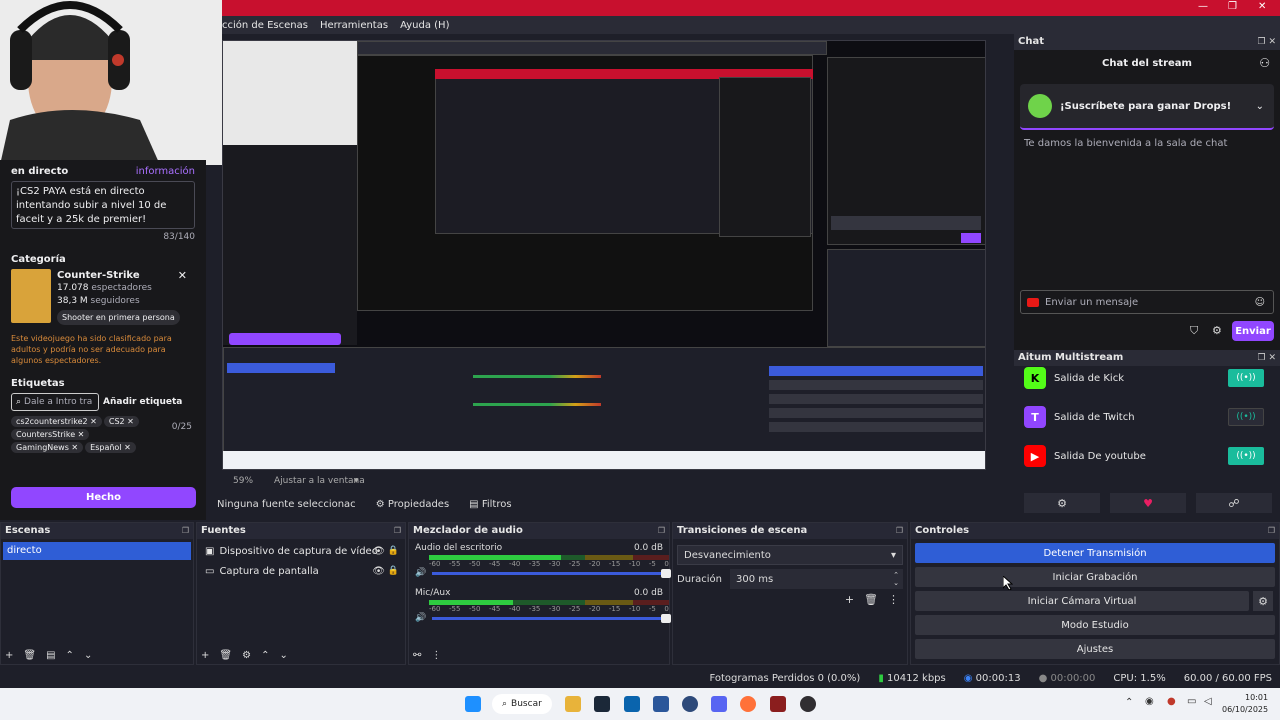 Image resolution: width=1280 pixels, height=720 pixels. What do you see at coordinates (1267, 42) in the screenshot?
I see `dock-controls-icon: ❐ ✕` at bounding box center [1267, 42].